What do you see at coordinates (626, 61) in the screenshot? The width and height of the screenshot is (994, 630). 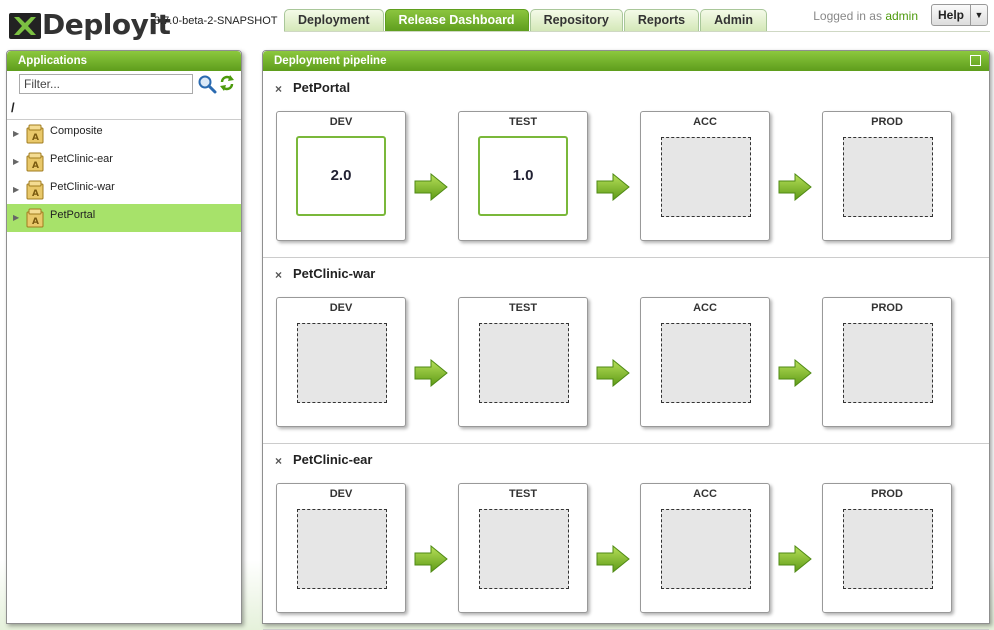 I see `pipeline-panel-title: Deployment pipeline` at bounding box center [626, 61].